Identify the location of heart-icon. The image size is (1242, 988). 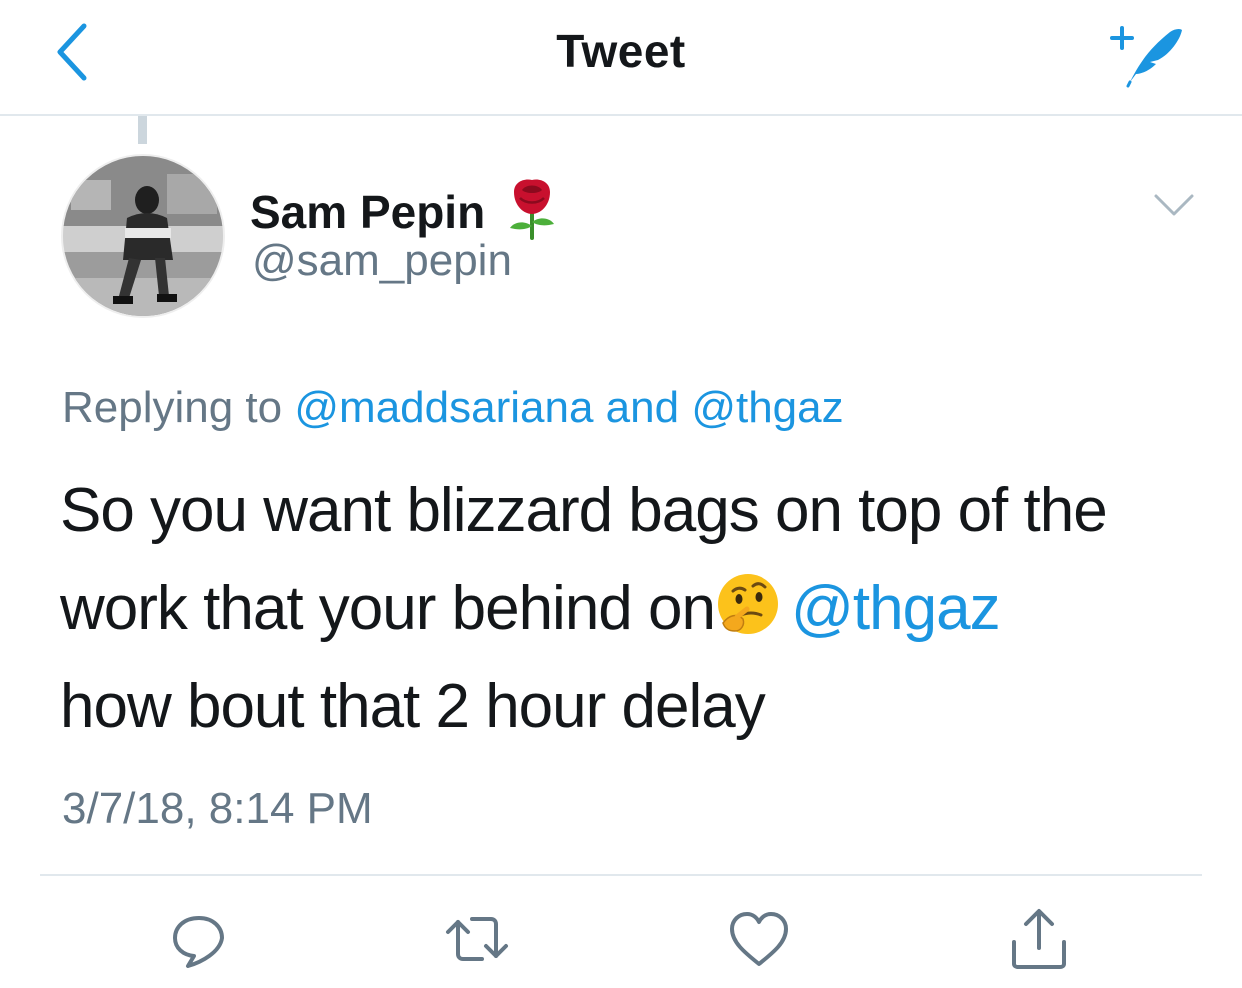
(759, 939).